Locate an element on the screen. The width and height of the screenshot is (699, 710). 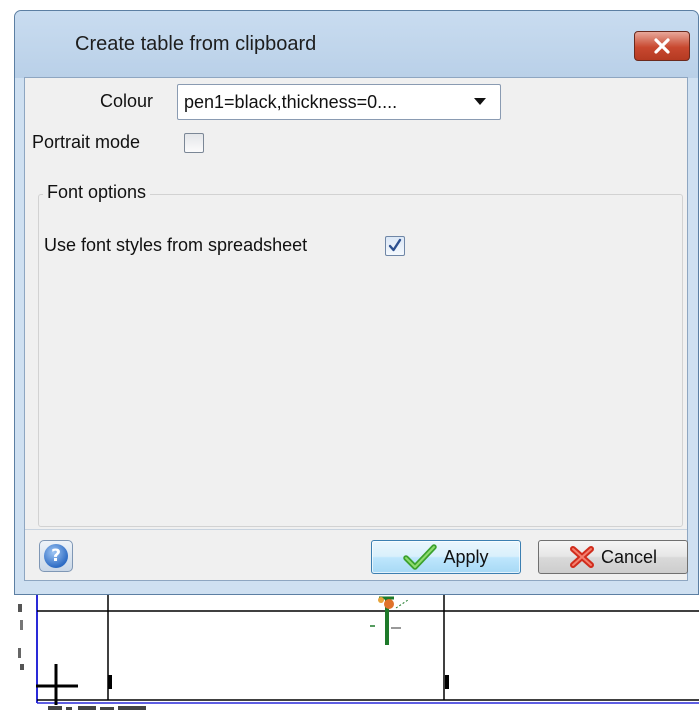
apply-button: Apply is located at coordinates (446, 557).